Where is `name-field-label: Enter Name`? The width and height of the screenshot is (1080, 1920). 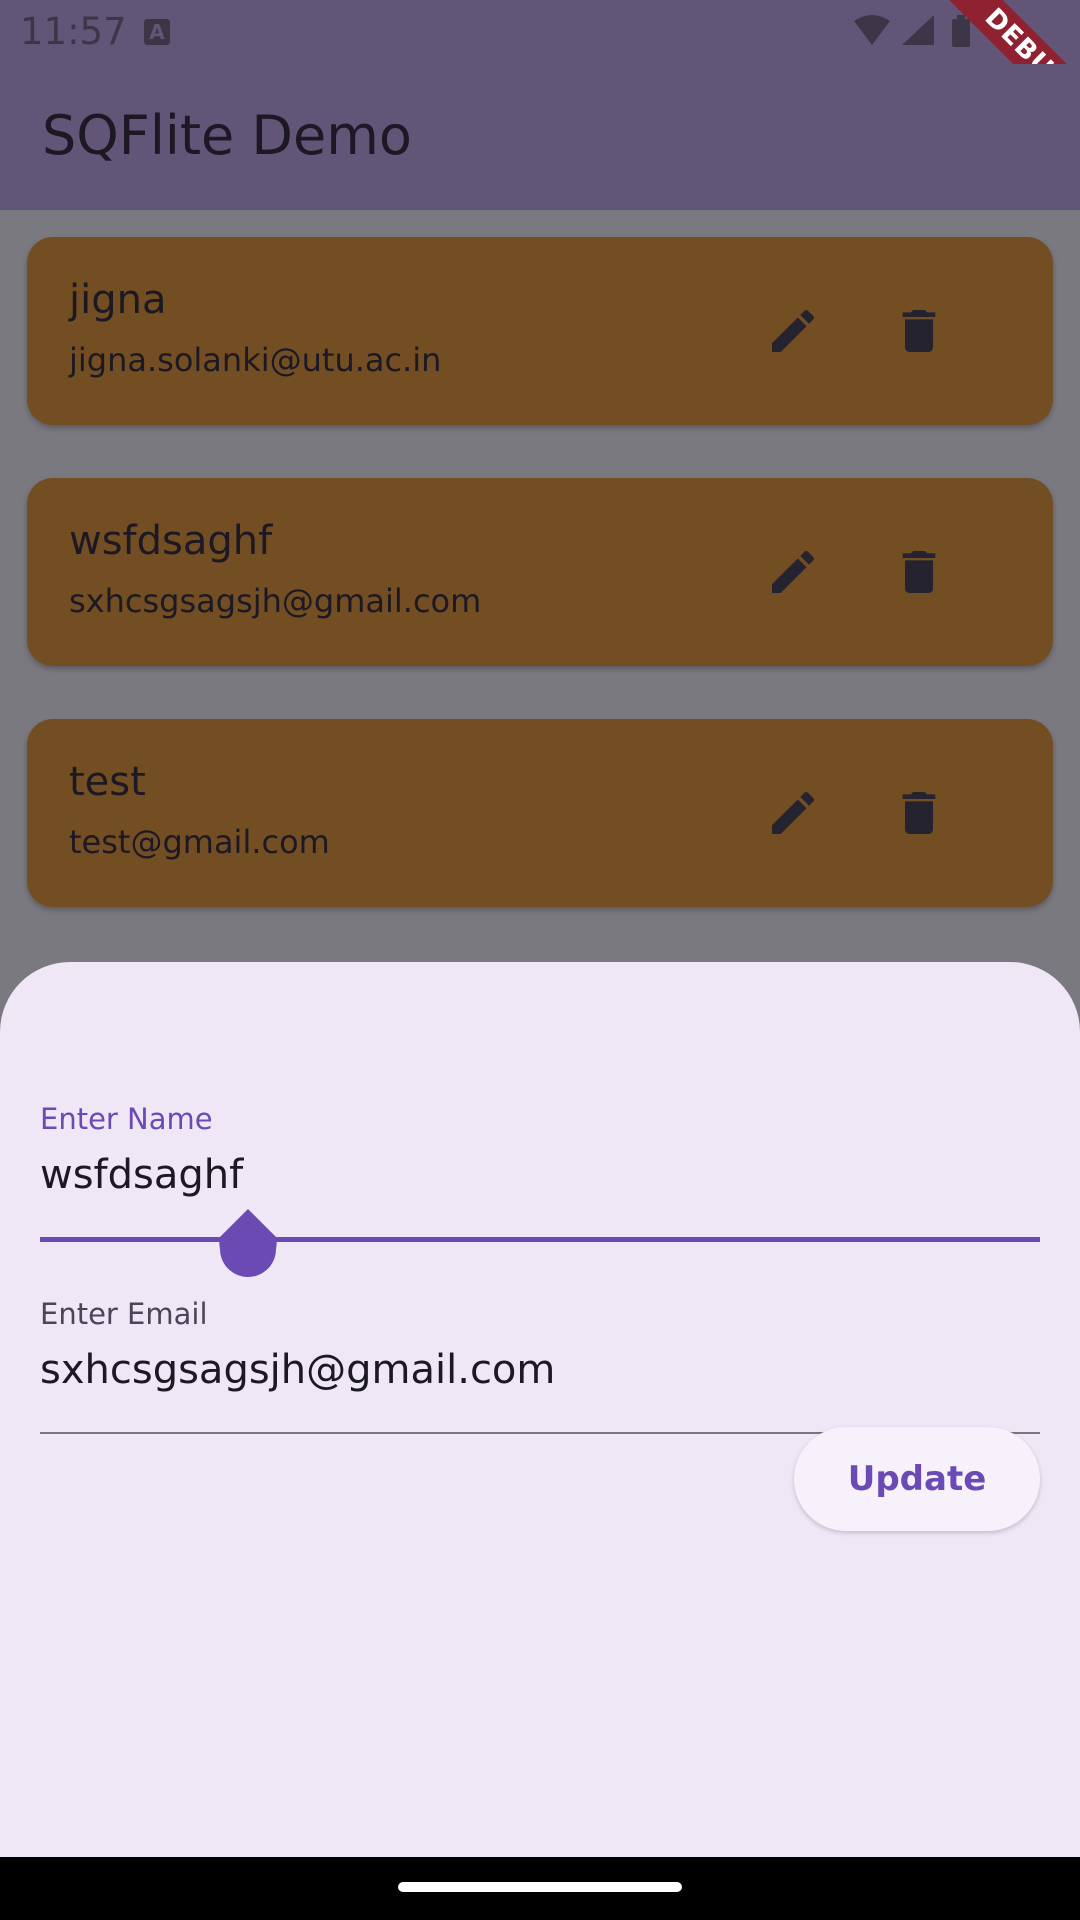 name-field-label: Enter Name is located at coordinates (126, 1119).